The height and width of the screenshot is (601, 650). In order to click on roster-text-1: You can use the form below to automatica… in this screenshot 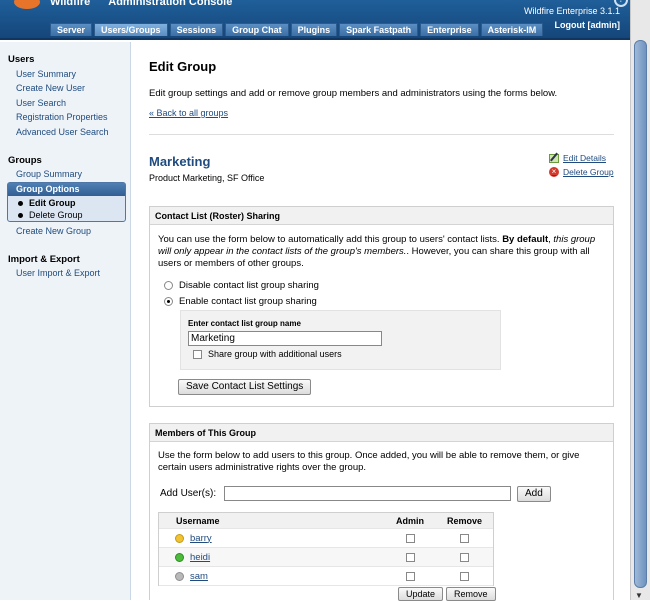, I will do `click(330, 239)`.